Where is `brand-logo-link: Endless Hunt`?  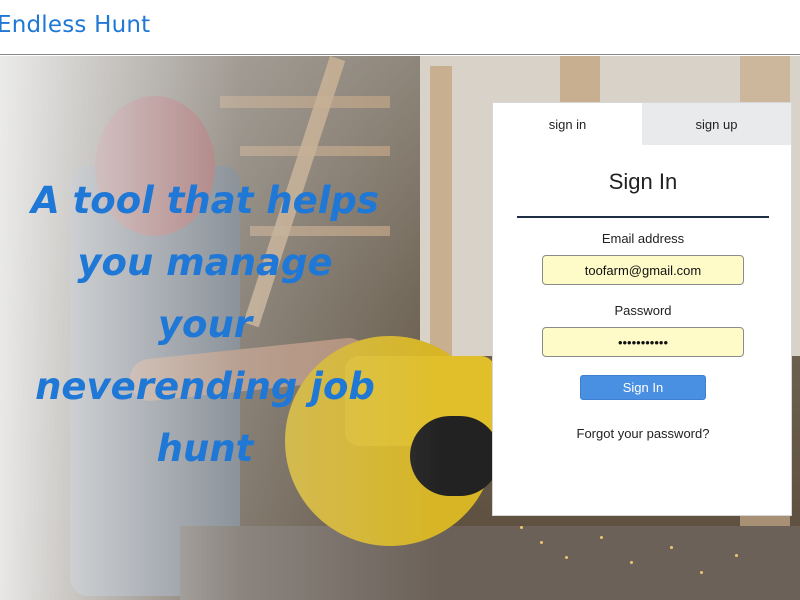
brand-logo-link: Endless Hunt is located at coordinates (75, 25).